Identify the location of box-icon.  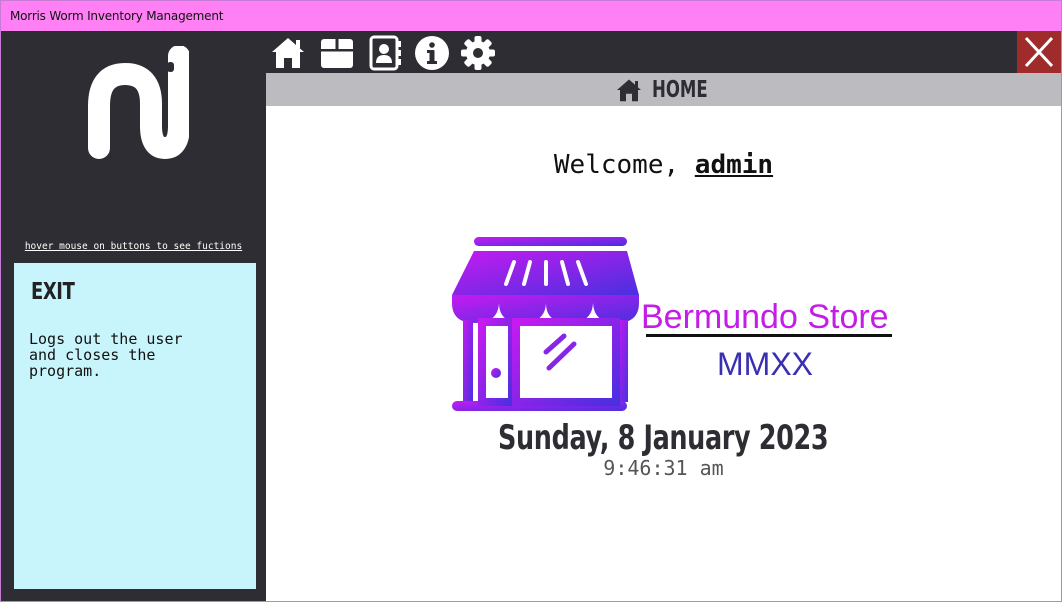
(337, 53).